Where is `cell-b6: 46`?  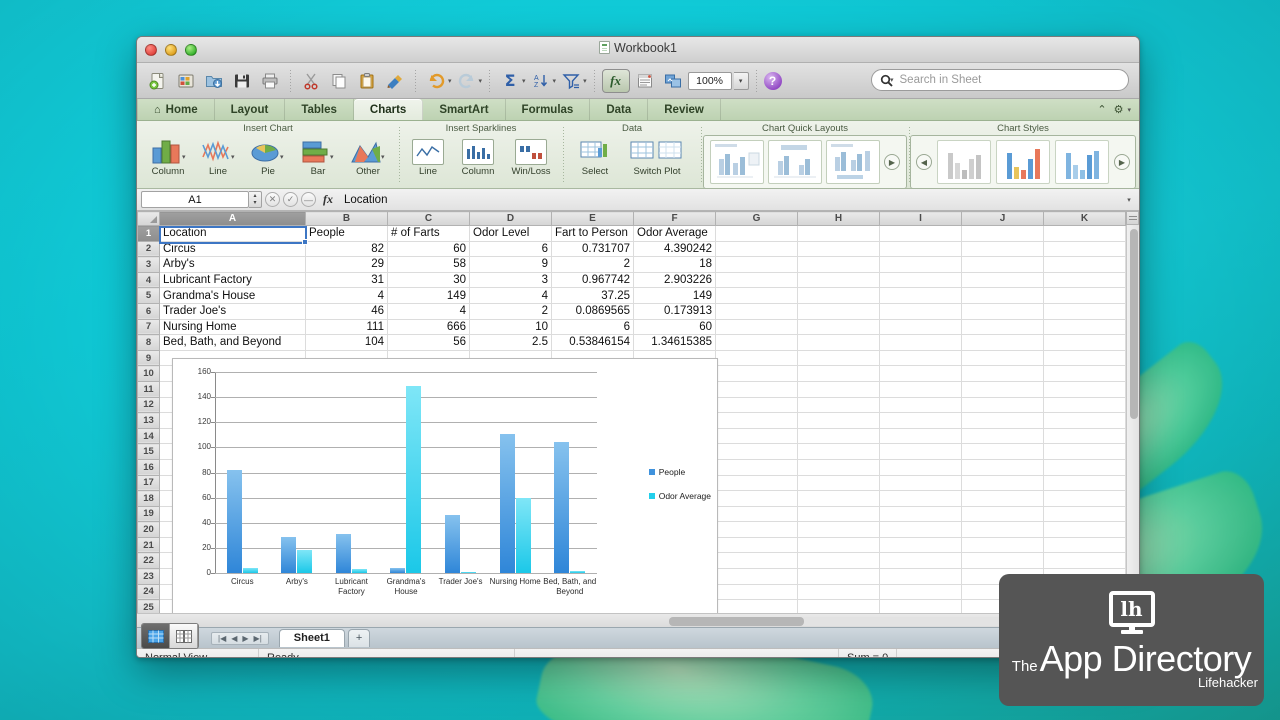 cell-b6: 46 is located at coordinates (346, 311).